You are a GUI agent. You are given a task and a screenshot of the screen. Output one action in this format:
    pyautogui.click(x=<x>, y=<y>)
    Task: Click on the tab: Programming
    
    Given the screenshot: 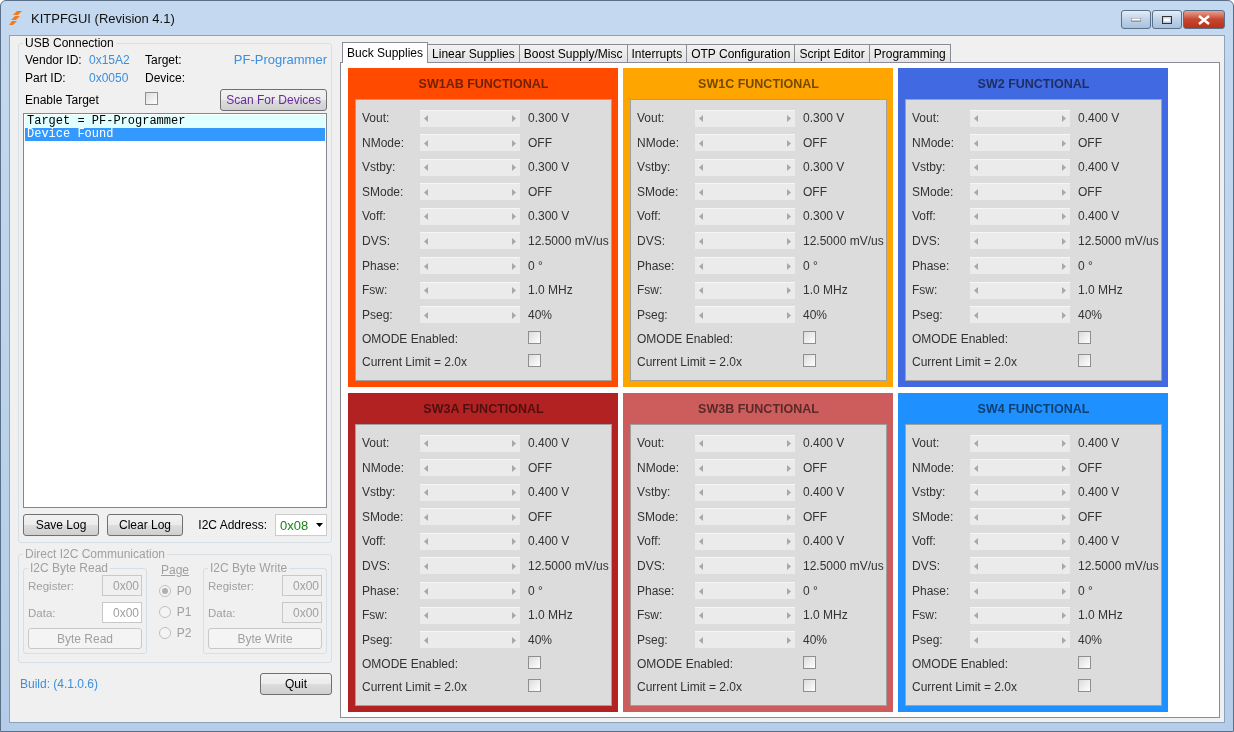 What is the action you would take?
    pyautogui.click(x=909, y=53)
    